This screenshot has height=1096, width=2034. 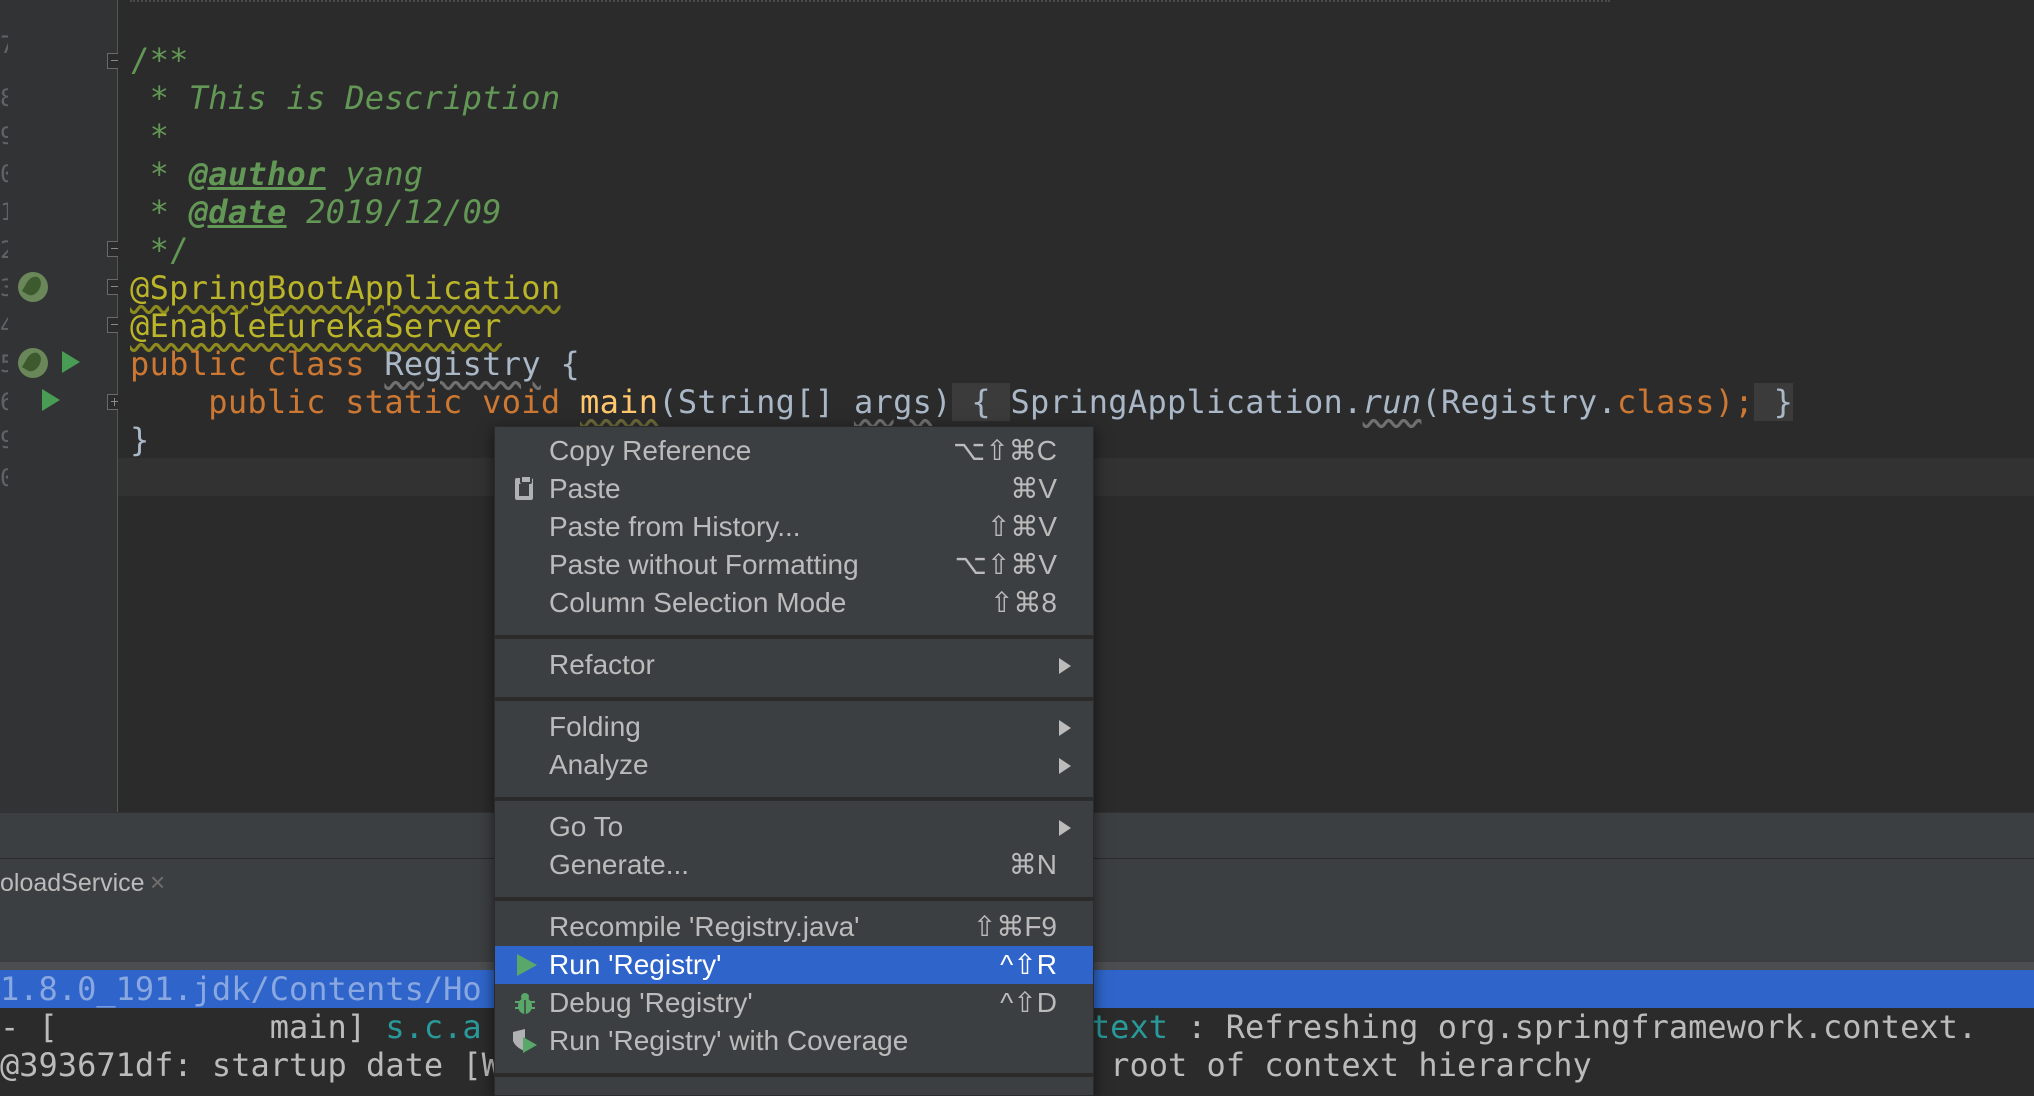 What do you see at coordinates (1032, 864) in the screenshot?
I see `menu-item-shortcut: ⌘N` at bounding box center [1032, 864].